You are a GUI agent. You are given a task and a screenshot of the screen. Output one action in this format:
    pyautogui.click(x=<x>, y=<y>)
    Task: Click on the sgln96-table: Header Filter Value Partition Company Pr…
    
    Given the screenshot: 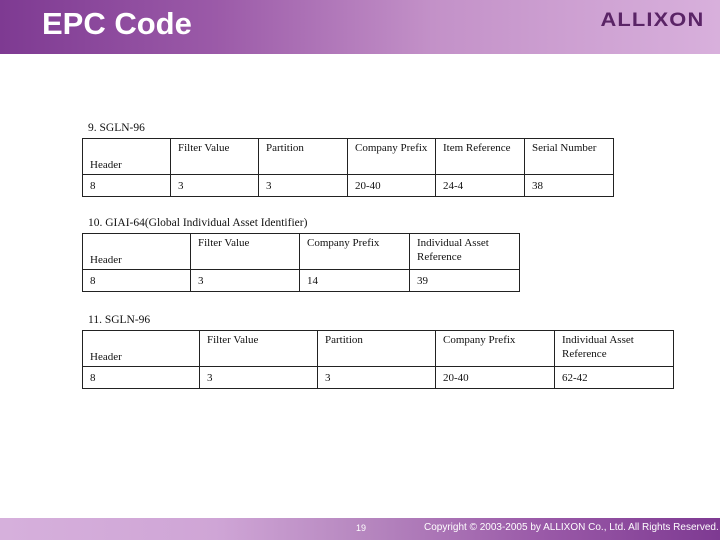 What is the action you would take?
    pyautogui.click(x=348, y=167)
    